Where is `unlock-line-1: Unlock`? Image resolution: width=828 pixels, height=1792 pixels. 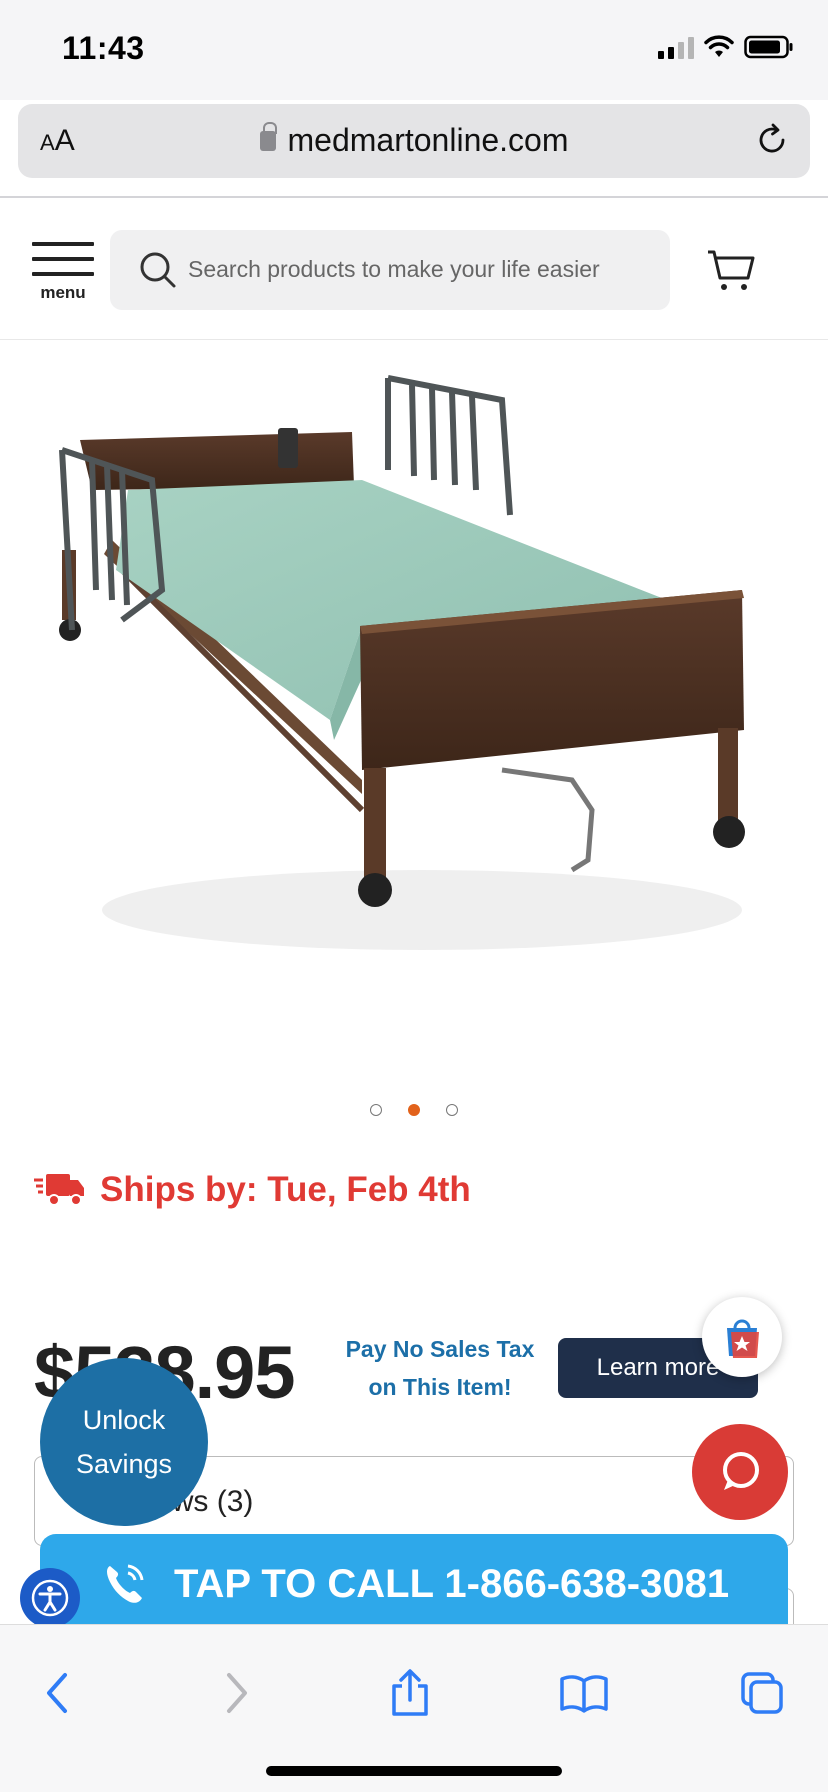 unlock-line-1: Unlock is located at coordinates (124, 1420).